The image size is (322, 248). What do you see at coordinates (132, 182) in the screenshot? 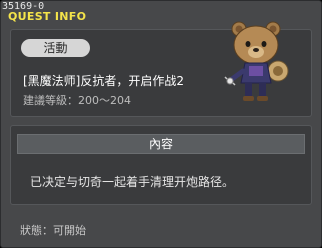
I see `content-description: 已决定与切奇一起着手清理开炮路径。` at bounding box center [132, 182].